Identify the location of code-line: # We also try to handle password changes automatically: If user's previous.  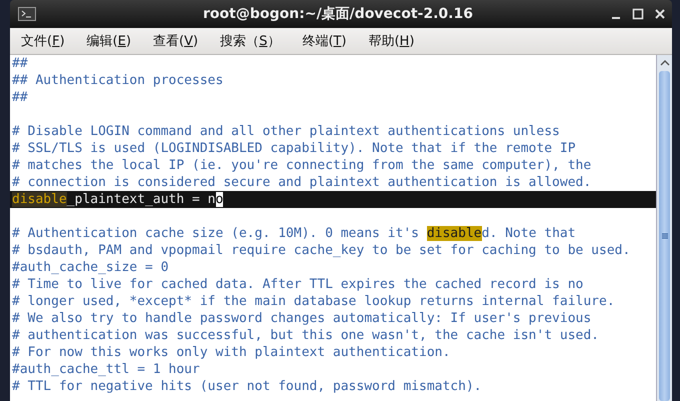
(302, 318).